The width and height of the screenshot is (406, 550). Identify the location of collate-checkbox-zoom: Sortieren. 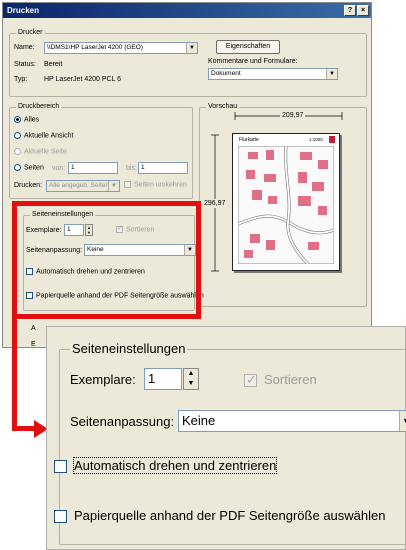
(280, 380).